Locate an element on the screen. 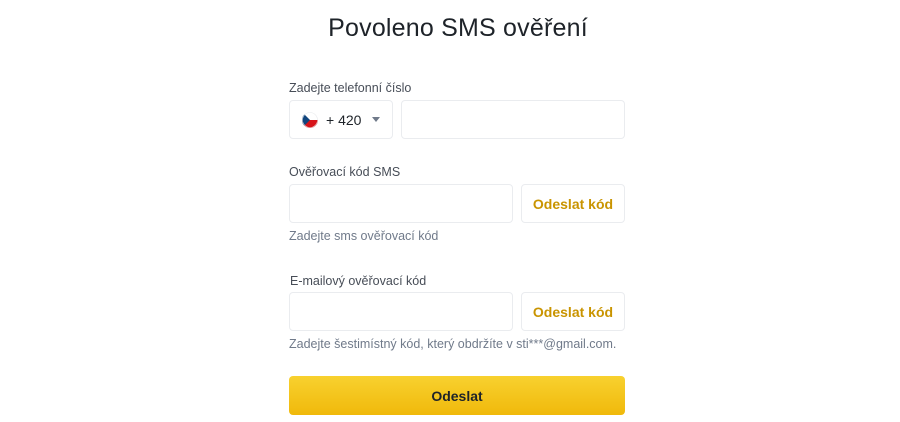  sms-code-hint: Zadejte sms ověřovací kód is located at coordinates (364, 236).